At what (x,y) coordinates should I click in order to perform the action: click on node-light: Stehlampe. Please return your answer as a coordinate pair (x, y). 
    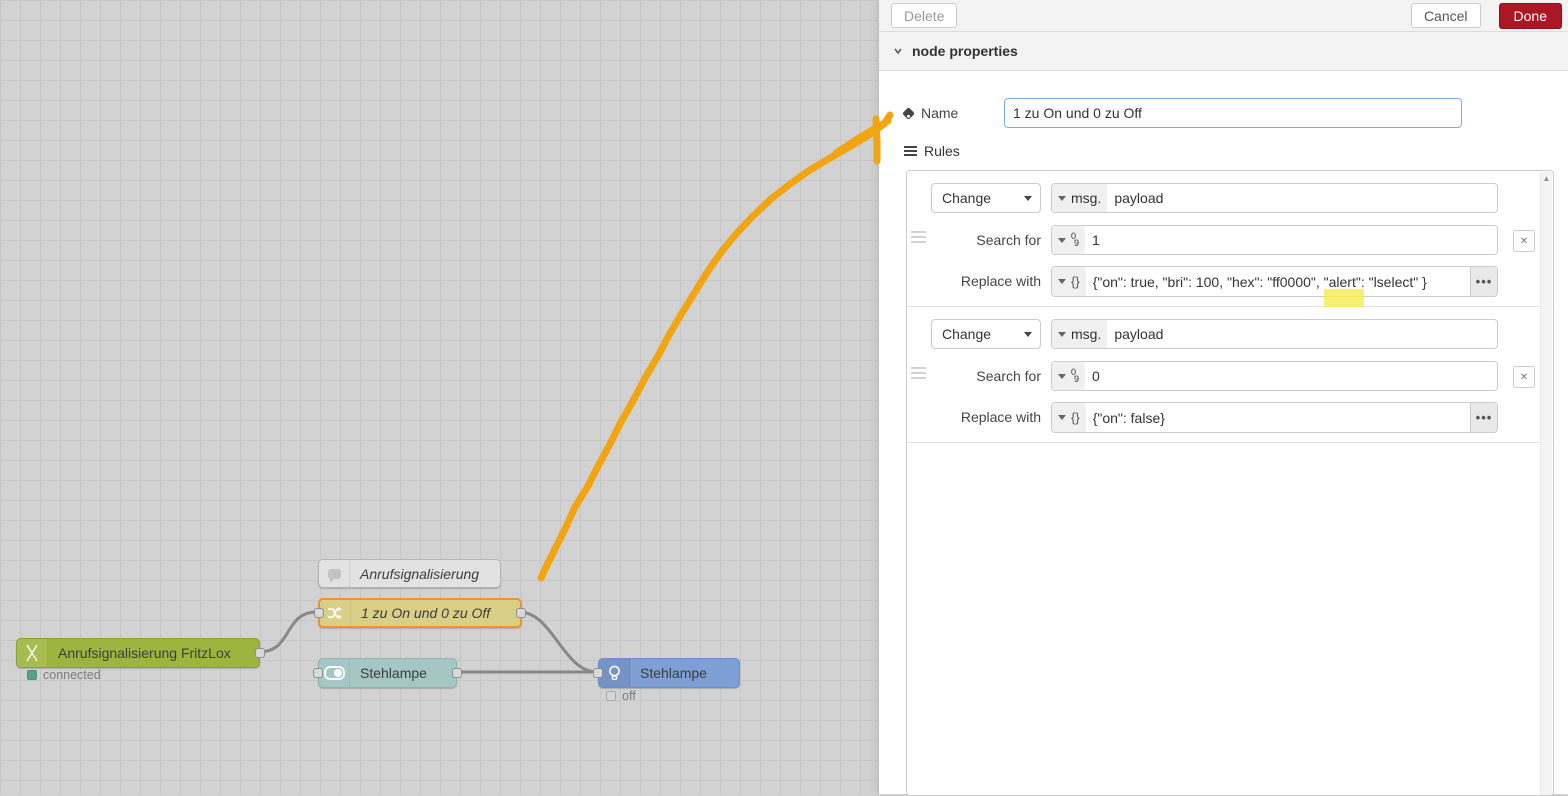
    Looking at the image, I should click on (666, 673).